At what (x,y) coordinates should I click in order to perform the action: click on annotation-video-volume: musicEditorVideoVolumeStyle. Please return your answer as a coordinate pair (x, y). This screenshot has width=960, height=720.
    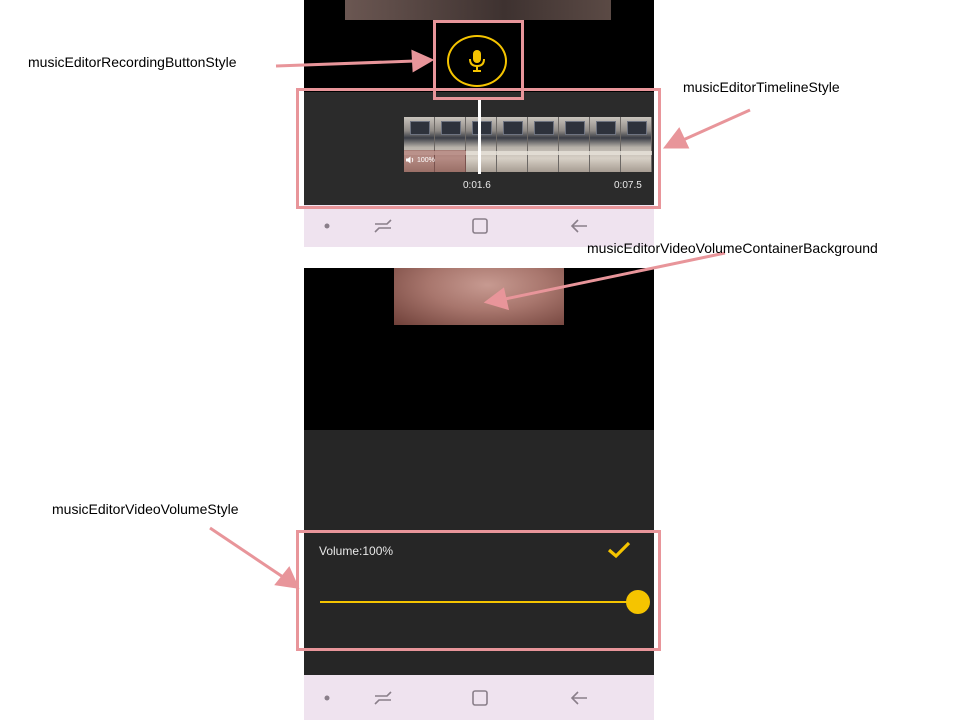
    Looking at the image, I should click on (145, 509).